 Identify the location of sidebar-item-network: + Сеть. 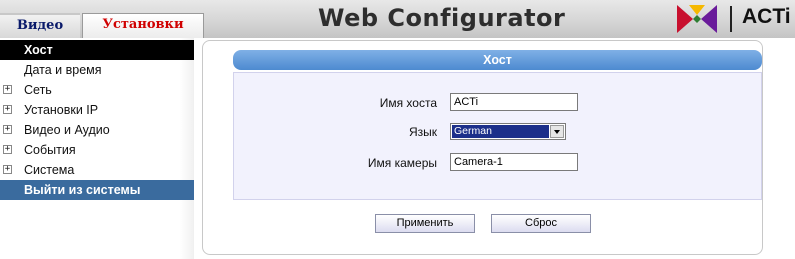
(97, 90).